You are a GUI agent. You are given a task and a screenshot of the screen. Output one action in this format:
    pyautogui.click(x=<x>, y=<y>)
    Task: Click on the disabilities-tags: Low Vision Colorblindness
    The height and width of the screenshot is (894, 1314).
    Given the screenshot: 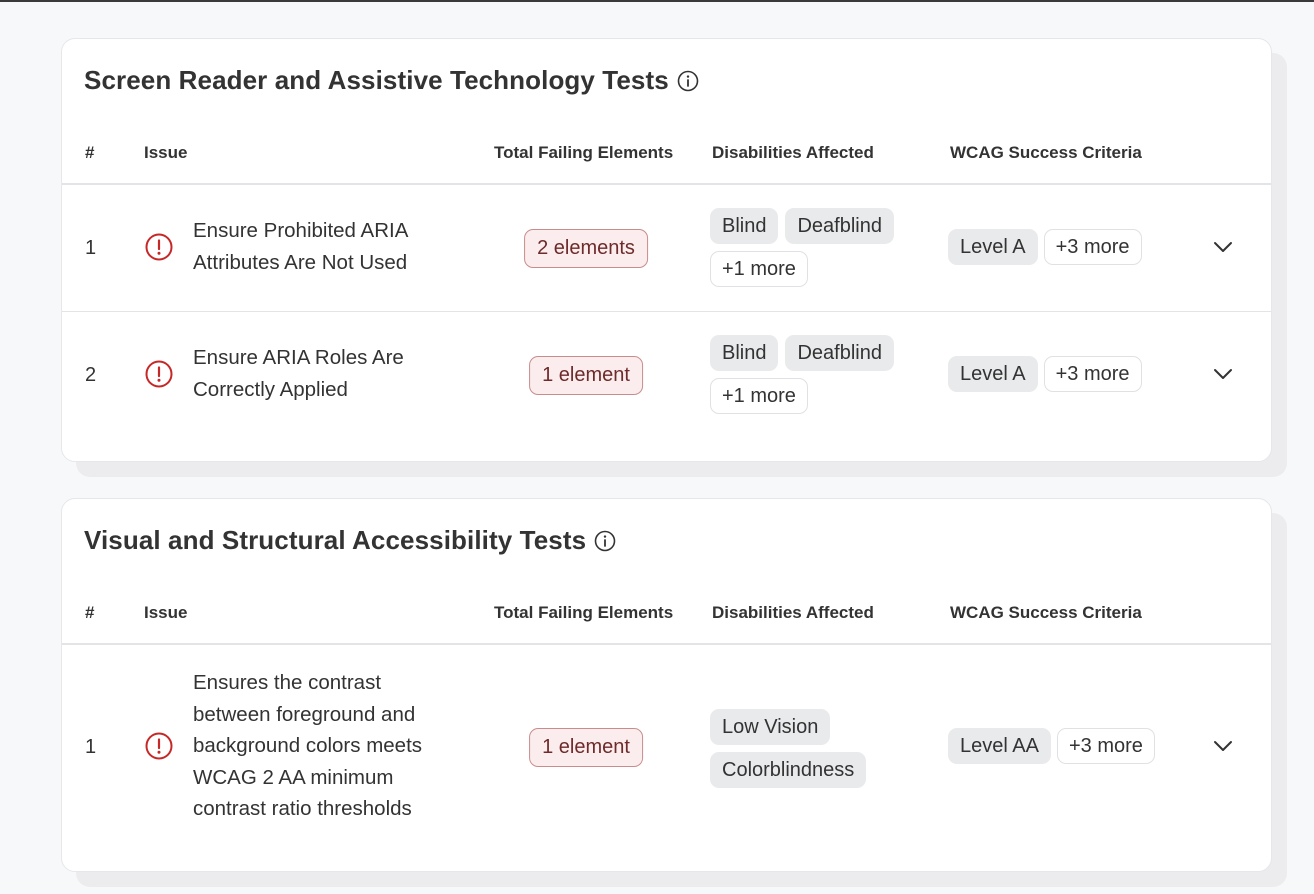 What is the action you would take?
    pyautogui.click(x=800, y=748)
    